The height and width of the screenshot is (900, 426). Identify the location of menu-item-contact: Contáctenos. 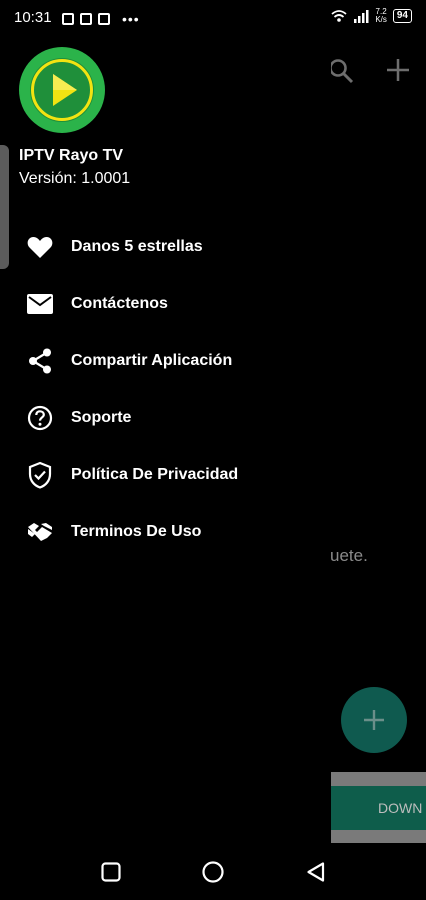
(165, 303).